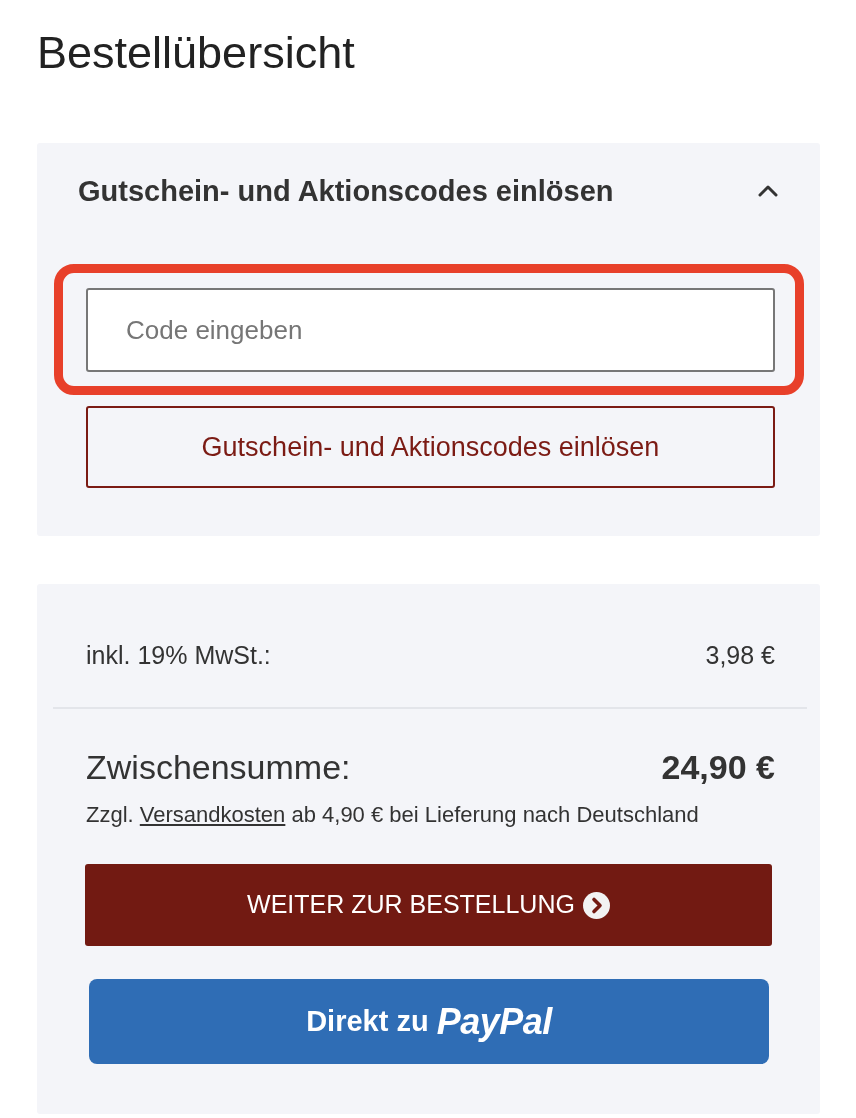  Describe the element at coordinates (218, 767) in the screenshot. I see `subtotal-label: Zwischensumme:` at that location.